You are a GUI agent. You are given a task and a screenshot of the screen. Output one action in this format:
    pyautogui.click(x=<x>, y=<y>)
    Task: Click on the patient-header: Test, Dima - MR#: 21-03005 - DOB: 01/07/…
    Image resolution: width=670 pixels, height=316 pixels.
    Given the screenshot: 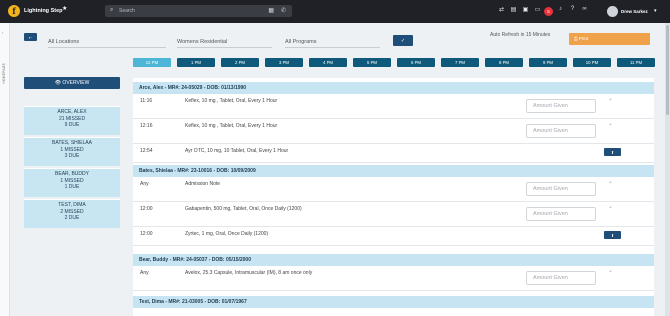 What is the action you would take?
    pyautogui.click(x=393, y=302)
    